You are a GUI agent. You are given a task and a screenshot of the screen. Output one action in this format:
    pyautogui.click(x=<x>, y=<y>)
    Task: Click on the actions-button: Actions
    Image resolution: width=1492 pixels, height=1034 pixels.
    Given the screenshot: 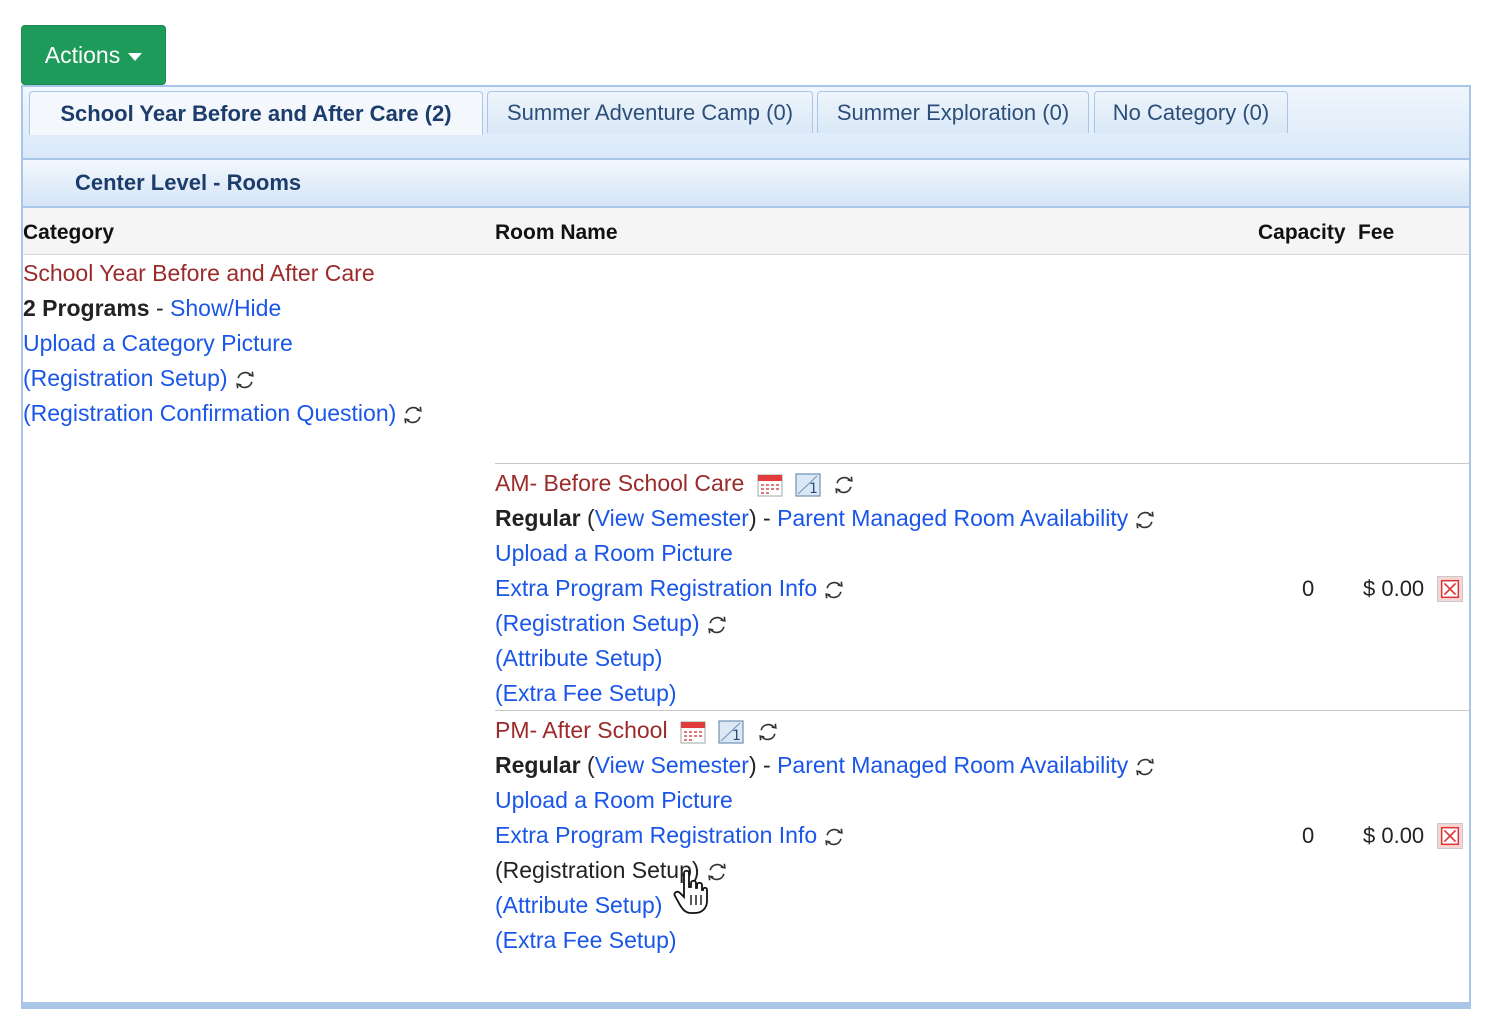 What is the action you would take?
    pyautogui.click(x=93, y=55)
    